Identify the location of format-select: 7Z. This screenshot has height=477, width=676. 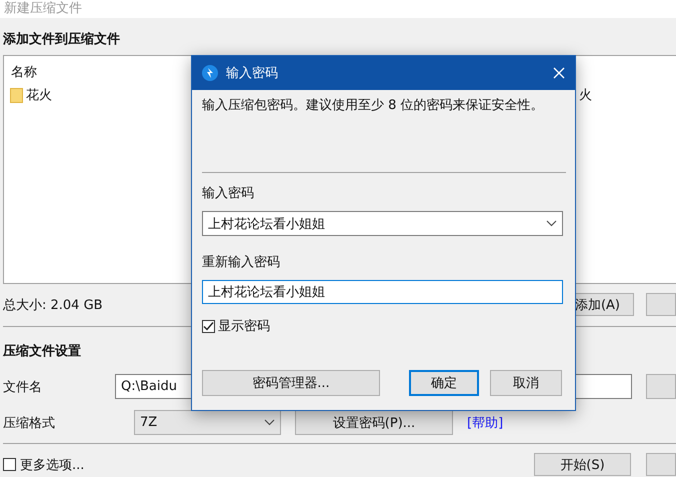
(207, 422).